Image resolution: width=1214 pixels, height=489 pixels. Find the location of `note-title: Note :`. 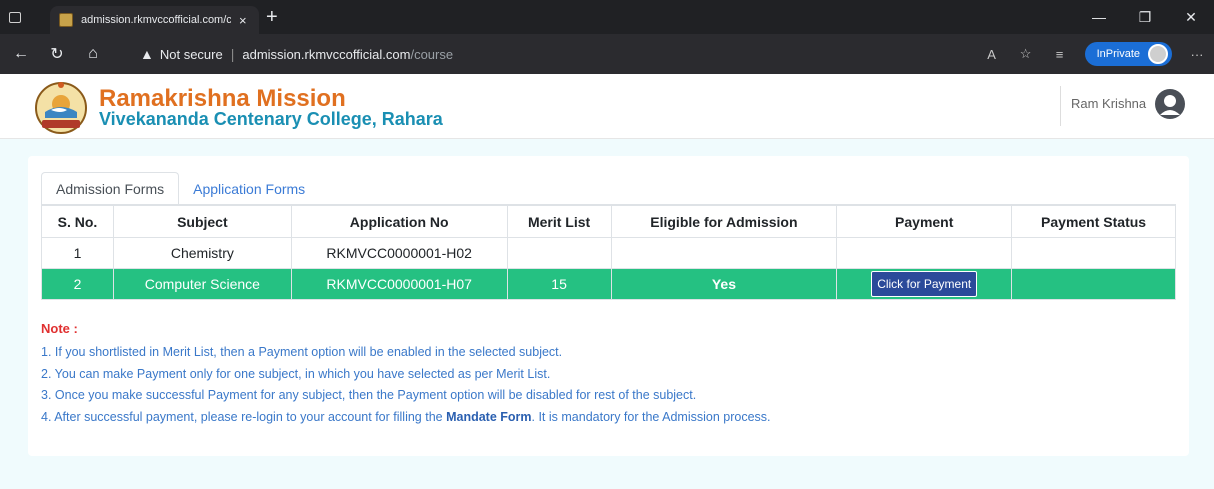

note-title: Note : is located at coordinates (59, 328).